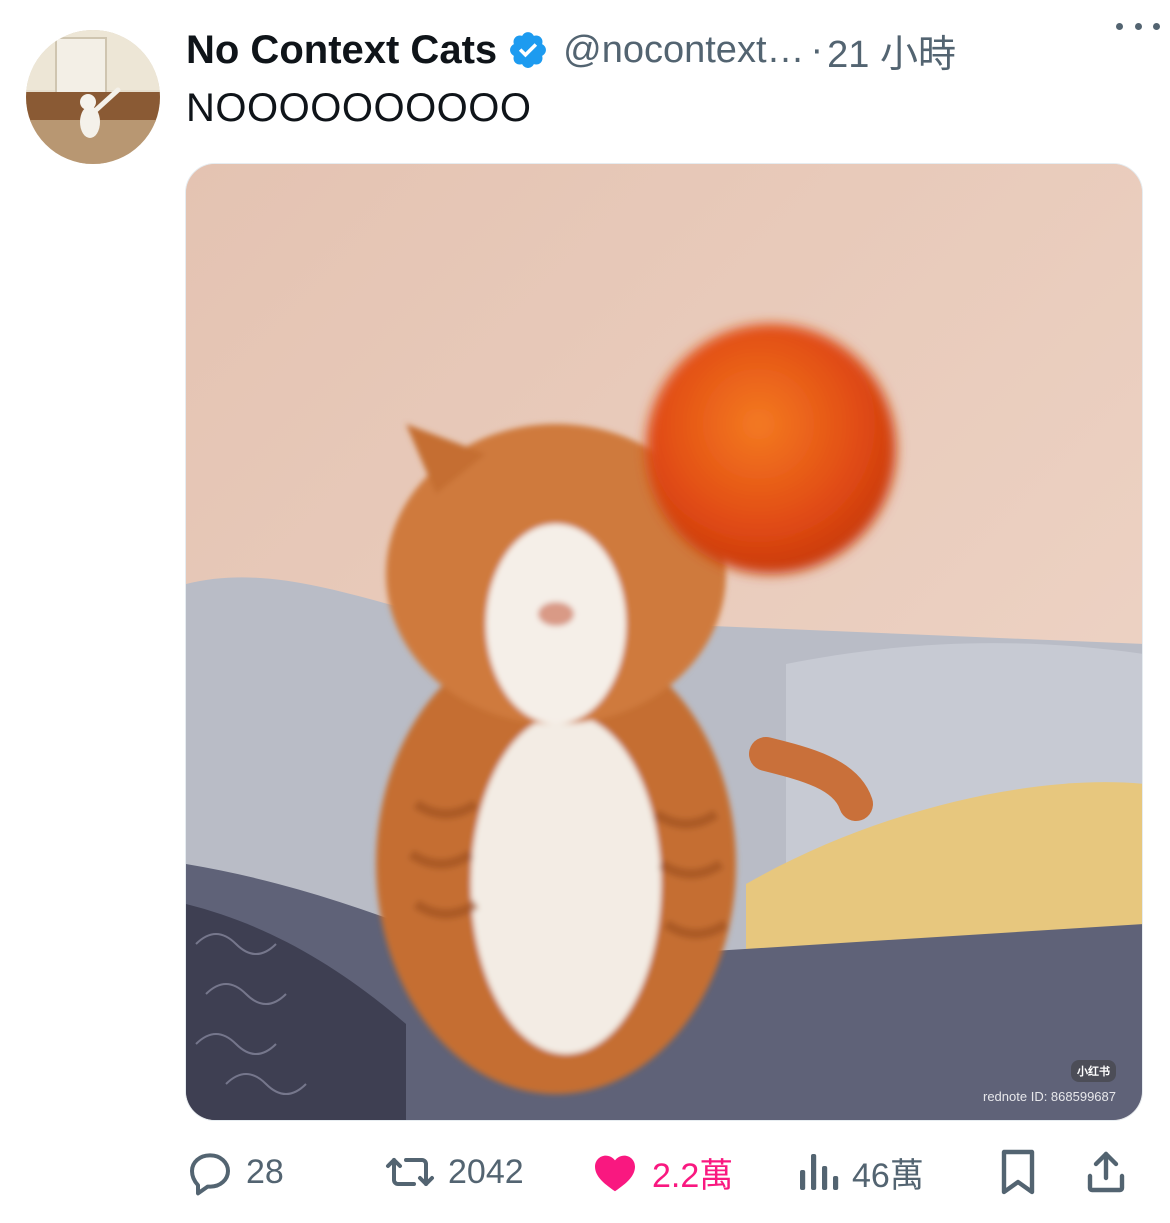 Image resolution: width=1170 pixels, height=1223 pixels. Describe the element at coordinates (359, 108) in the screenshot. I see `tweet-text: NOOOOOOOOOO` at that location.